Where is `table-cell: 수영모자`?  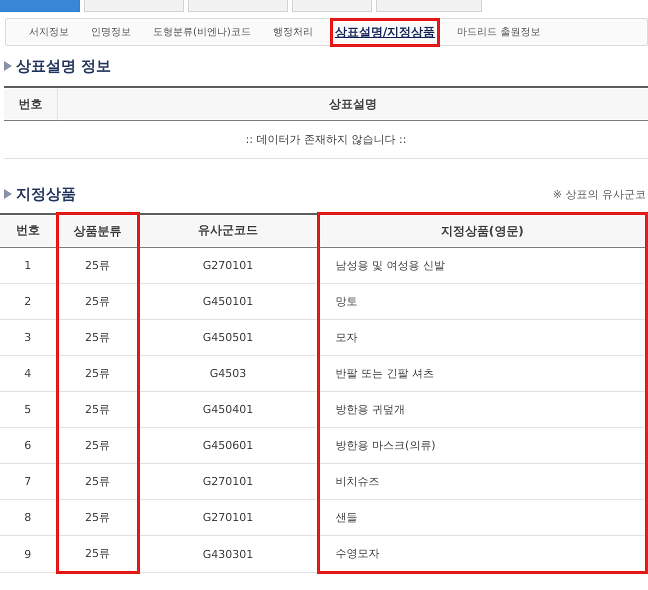
table-cell: 수영모자 is located at coordinates (482, 554).